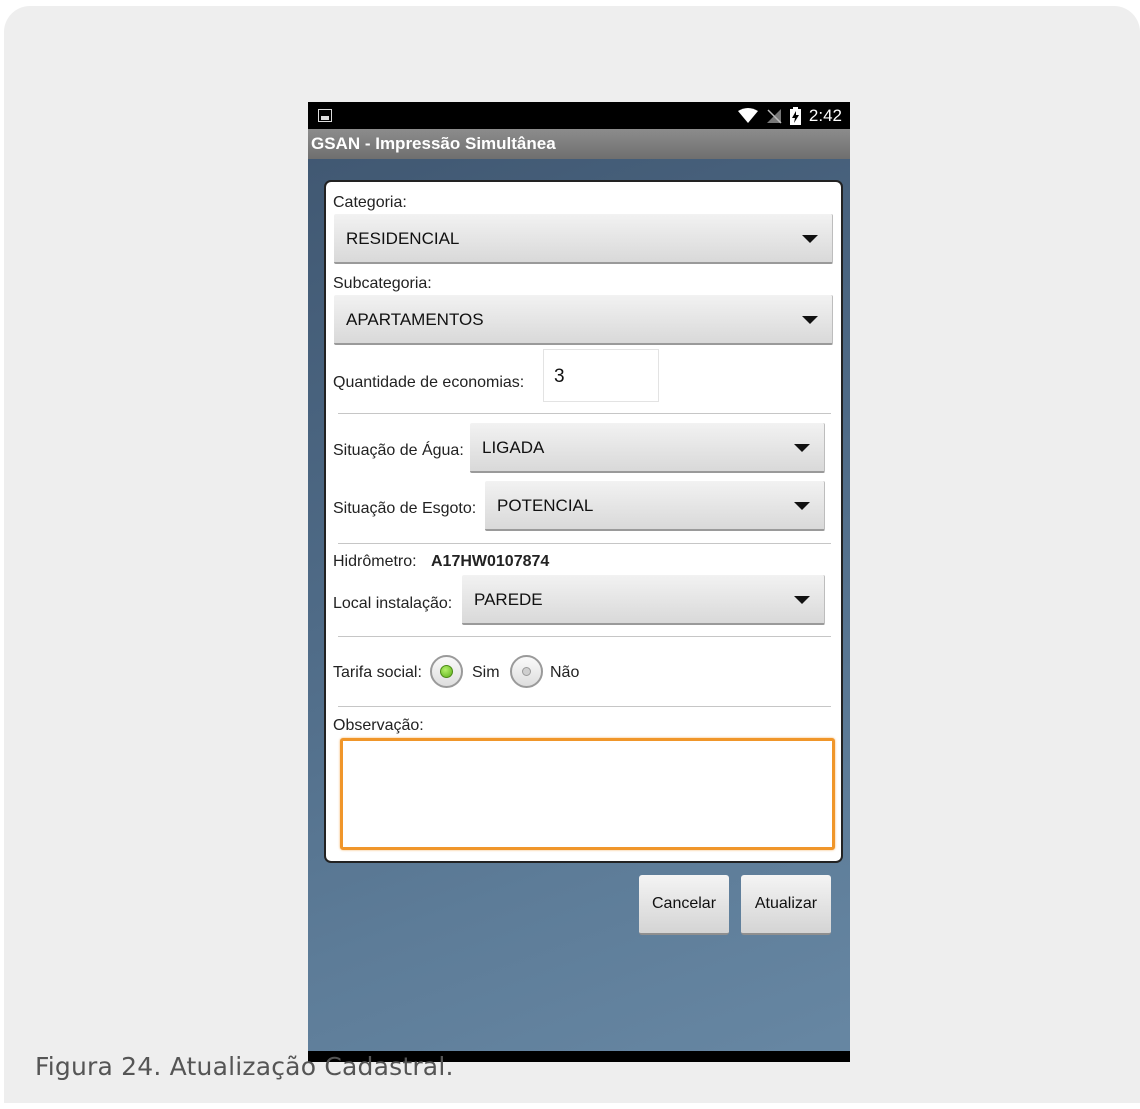  What do you see at coordinates (564, 673) in the screenshot?
I see `tarifa-nao-label: Não` at bounding box center [564, 673].